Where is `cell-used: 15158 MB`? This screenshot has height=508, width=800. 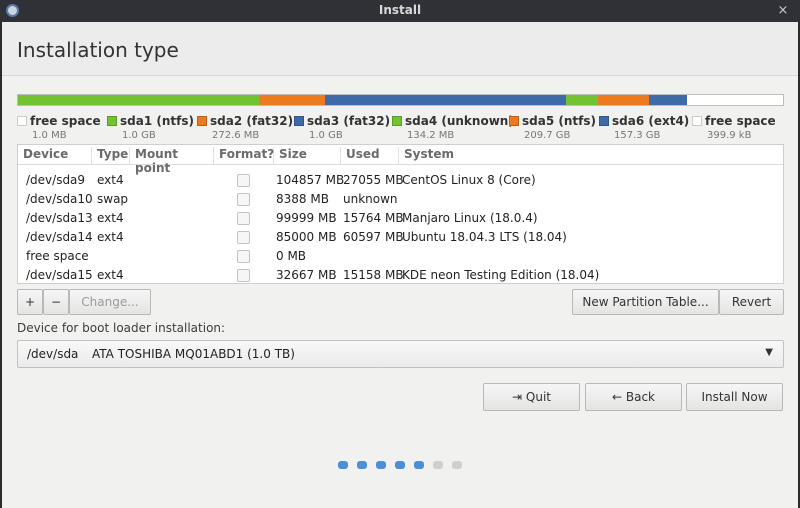 cell-used: 15158 MB is located at coordinates (373, 275).